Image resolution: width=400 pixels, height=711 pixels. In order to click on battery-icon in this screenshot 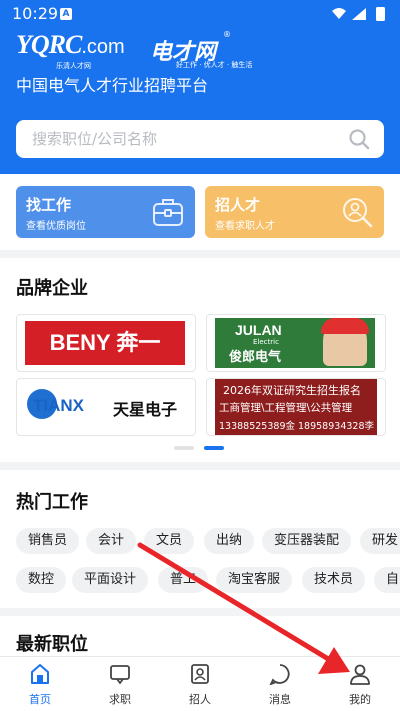, I will do `click(380, 14)`.